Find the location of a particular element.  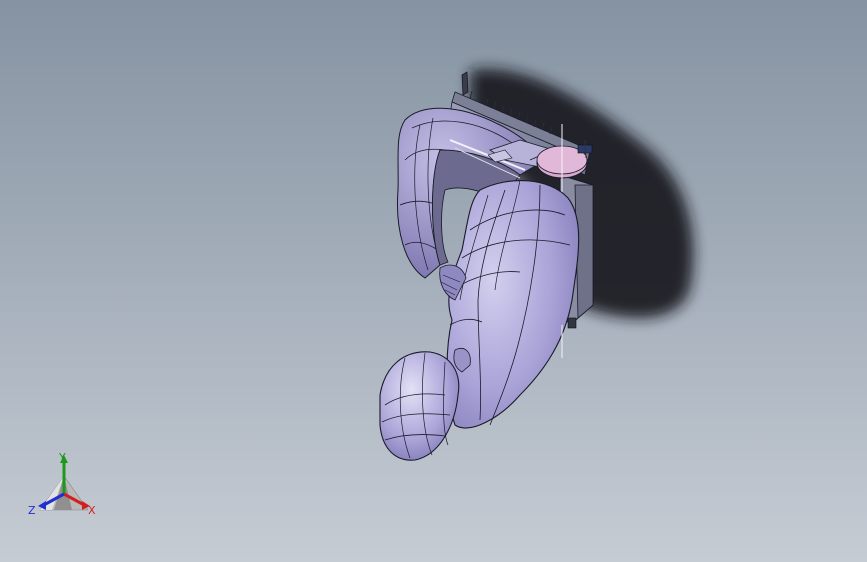

seat-cushion is located at coordinates (513, 304).